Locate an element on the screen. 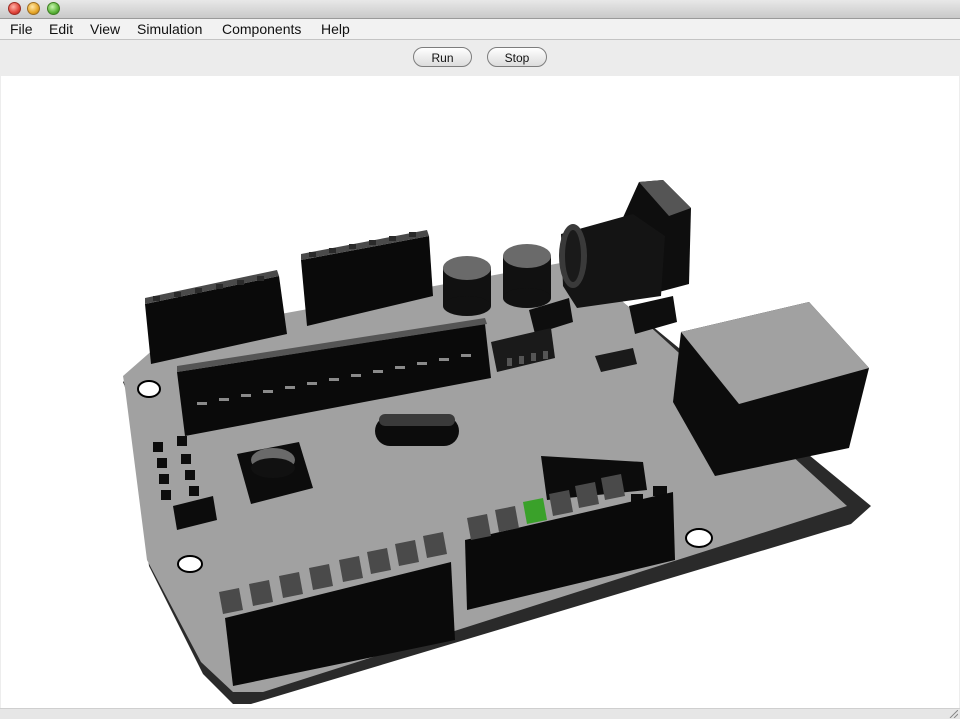 Image resolution: width=960 pixels, height=719 pixels. menu-help: Help is located at coordinates (335, 29).